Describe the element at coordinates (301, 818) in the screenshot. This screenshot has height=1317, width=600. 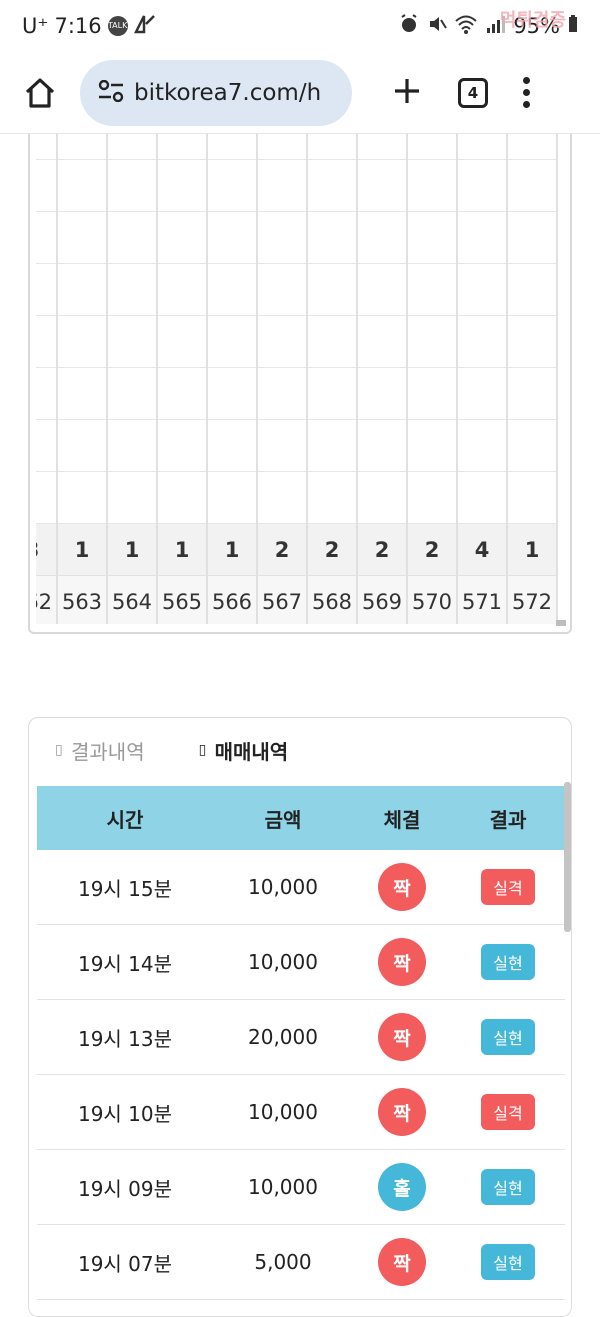
I see `table-header: 시간 금액 체결 결과` at that location.